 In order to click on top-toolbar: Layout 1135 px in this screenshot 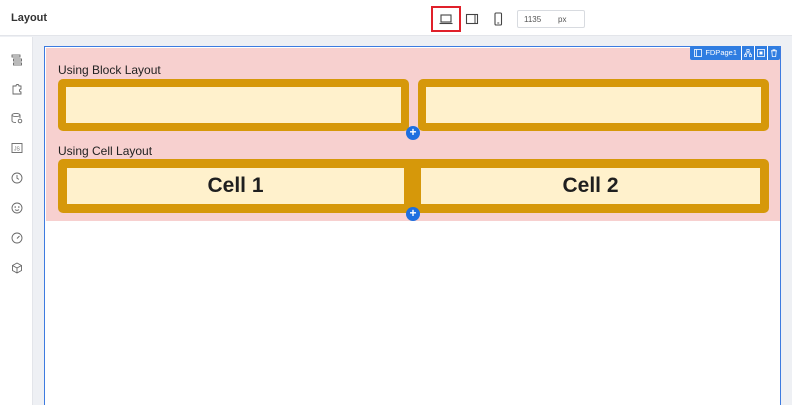, I will do `click(396, 18)`.